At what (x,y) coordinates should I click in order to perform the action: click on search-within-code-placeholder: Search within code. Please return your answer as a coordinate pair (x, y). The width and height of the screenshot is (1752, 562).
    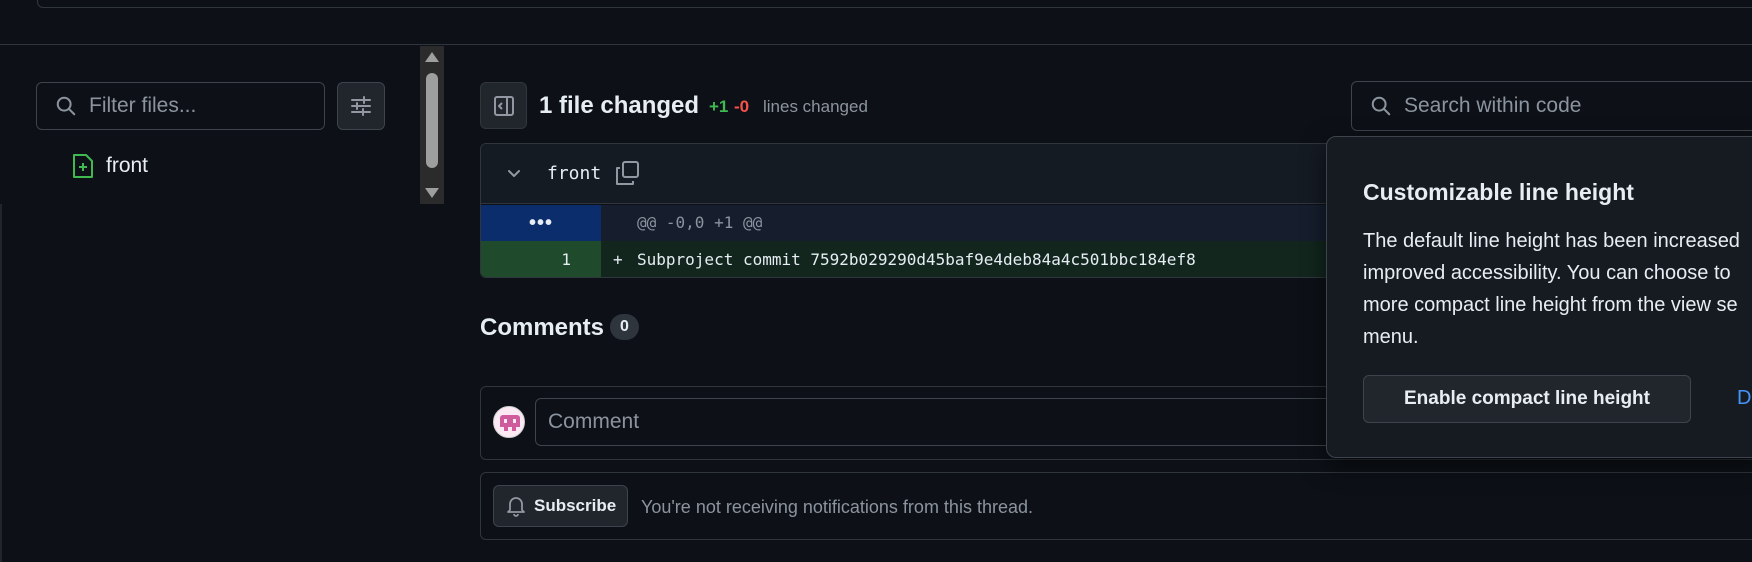
    Looking at the image, I should click on (1493, 105).